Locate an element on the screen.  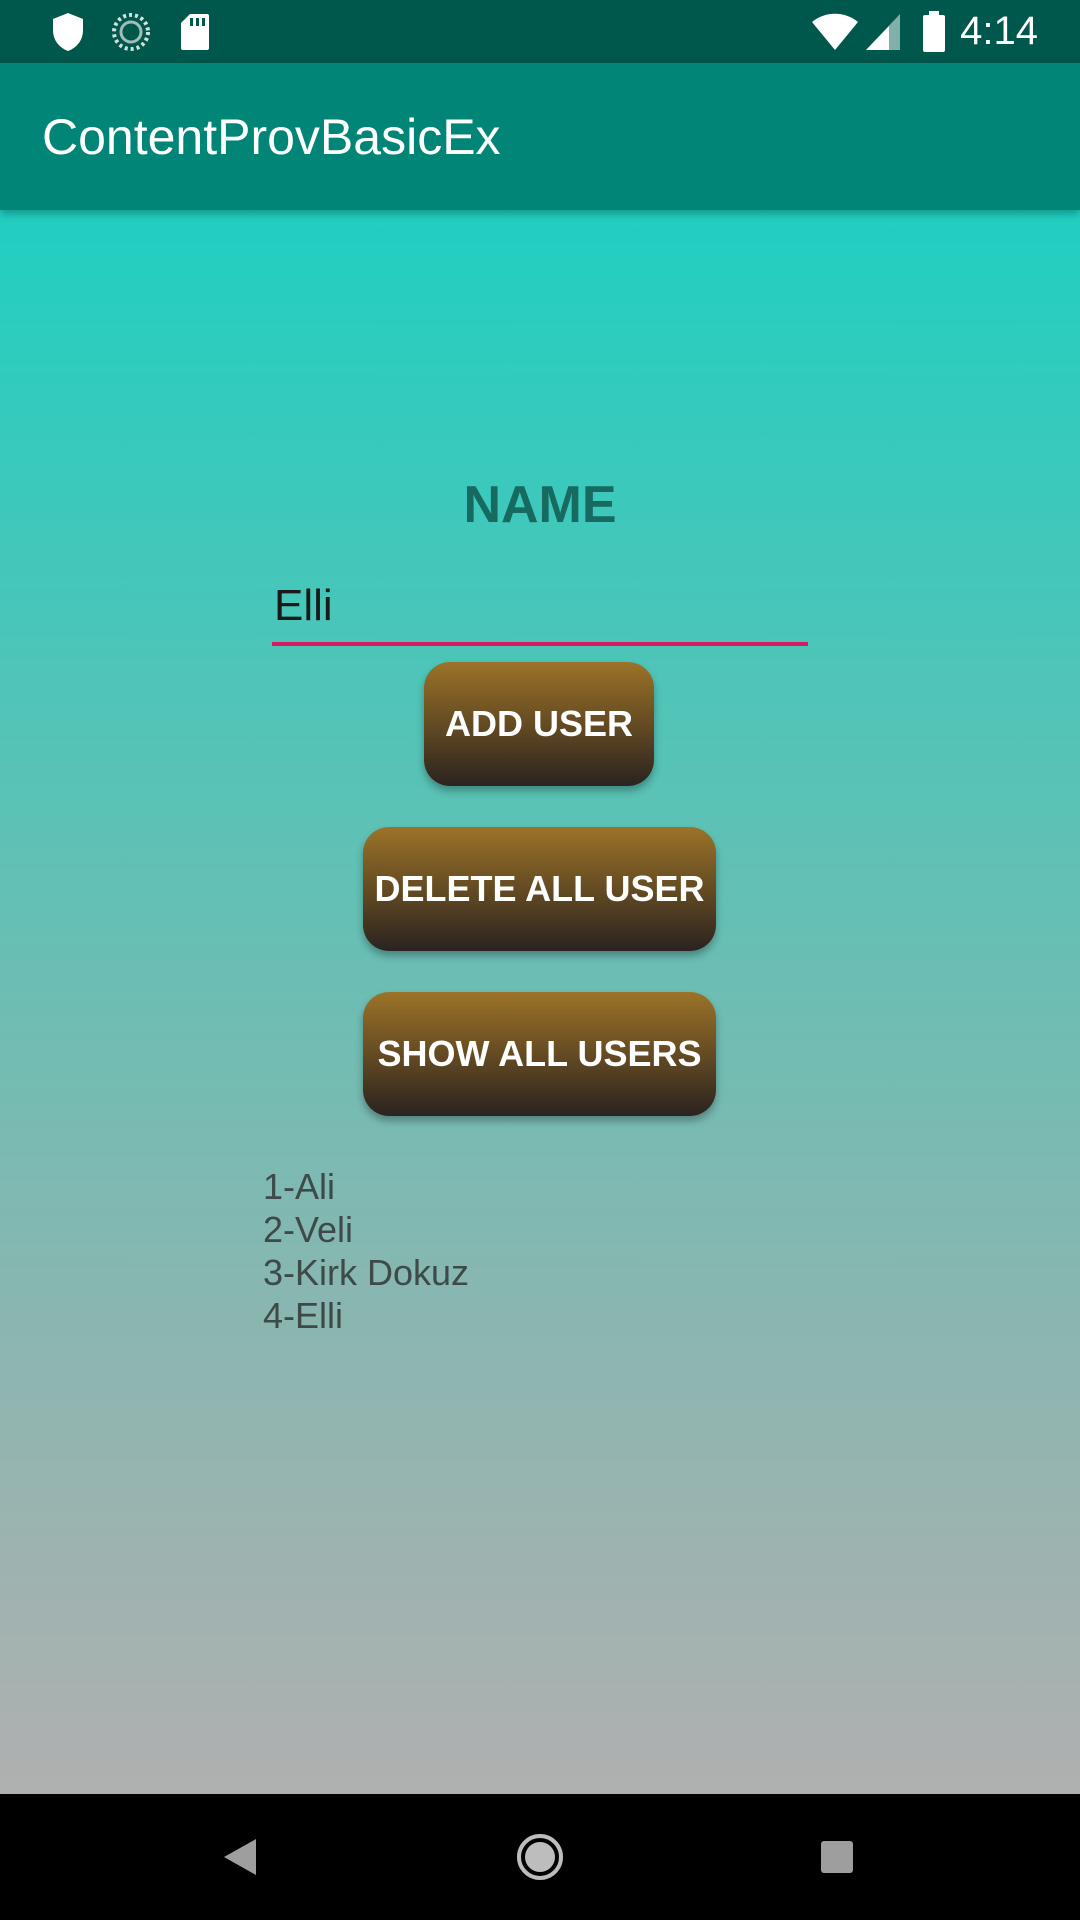
name-input is located at coordinates (540, 608).